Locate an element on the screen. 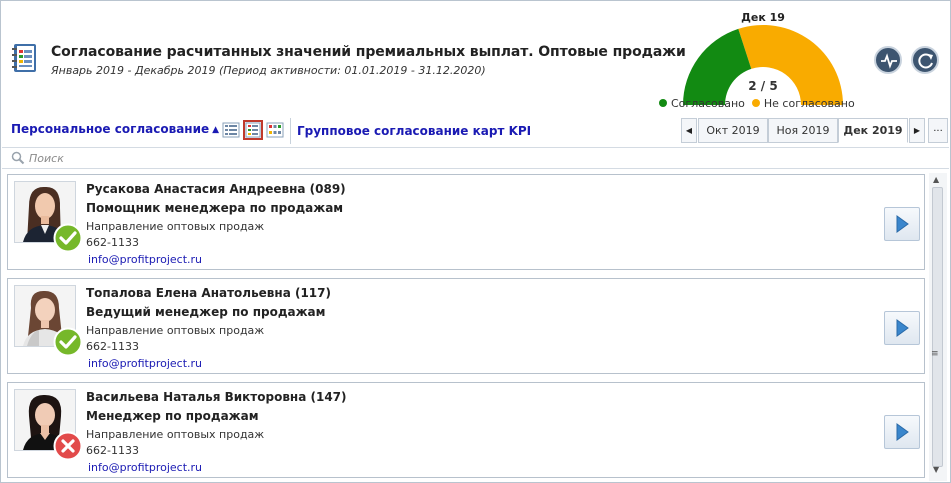 Image resolution: width=951 pixels, height=483 pixels. chevron-right-icon: ▶ is located at coordinates (917, 130).